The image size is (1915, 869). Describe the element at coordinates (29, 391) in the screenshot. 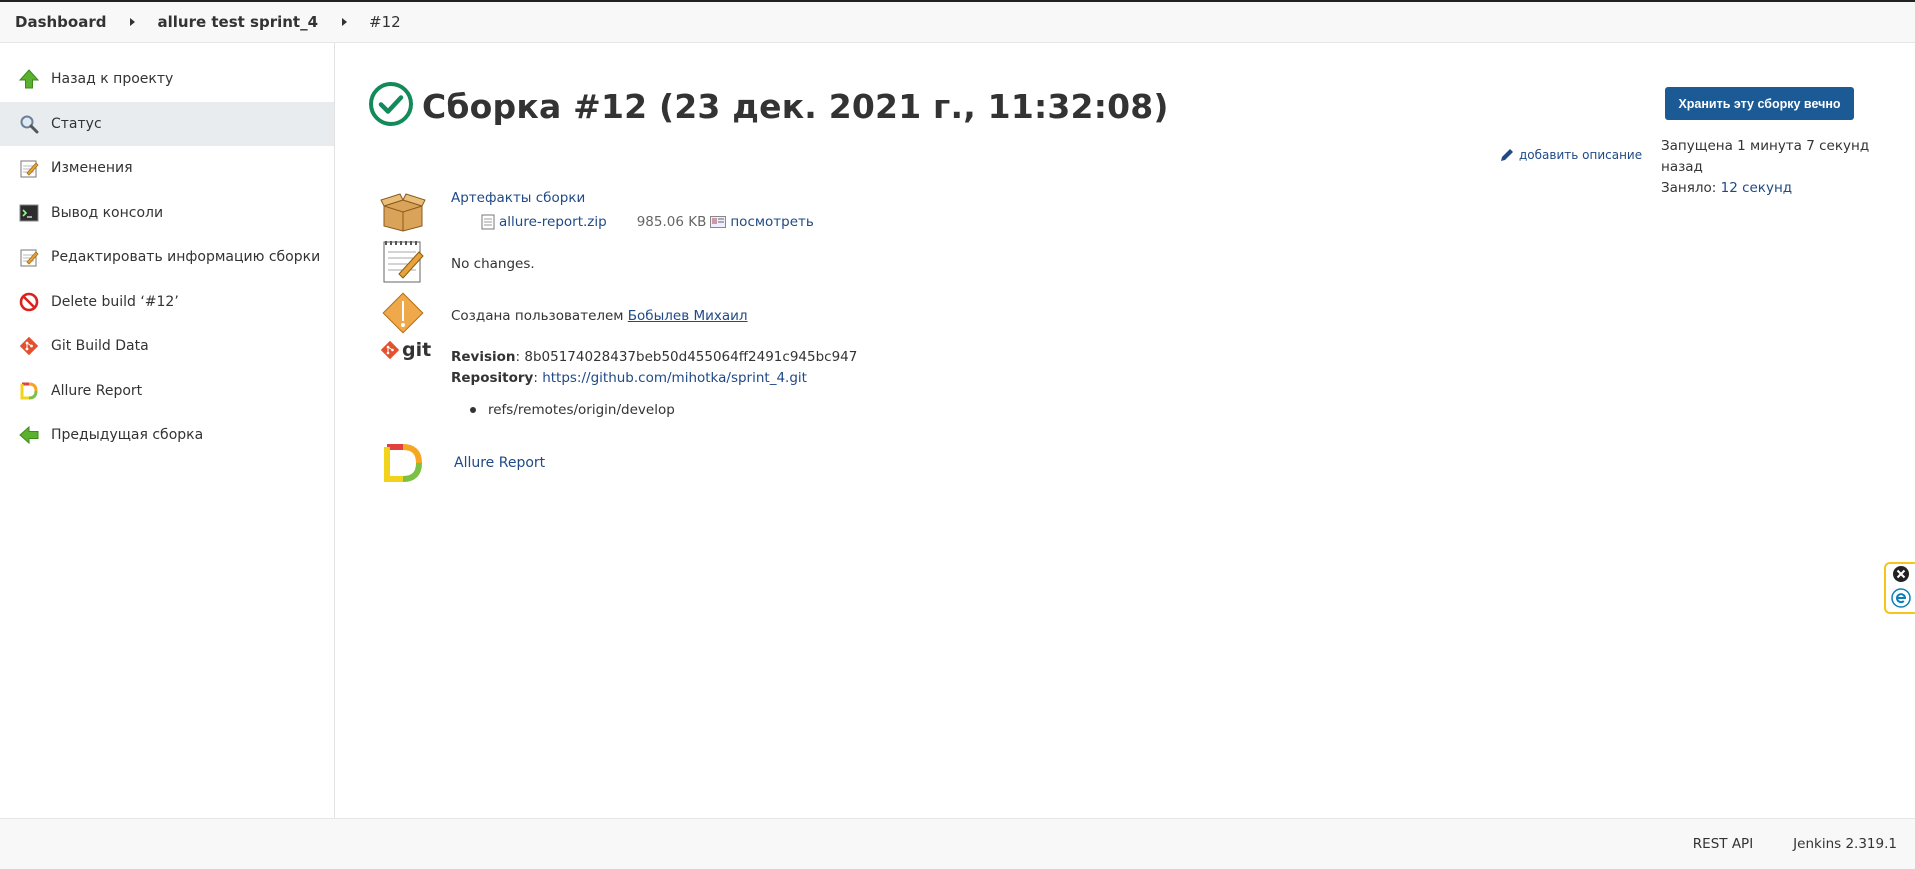

I see `allure-icon` at that location.